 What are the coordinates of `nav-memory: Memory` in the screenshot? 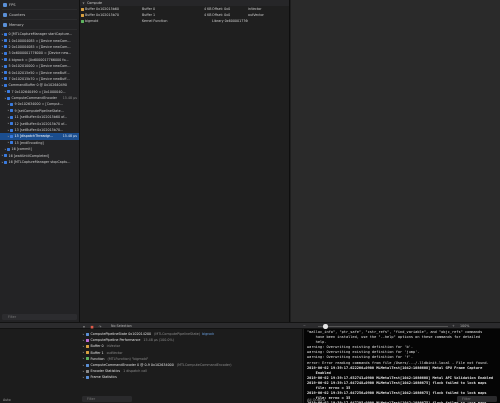 It's located at (39, 24).